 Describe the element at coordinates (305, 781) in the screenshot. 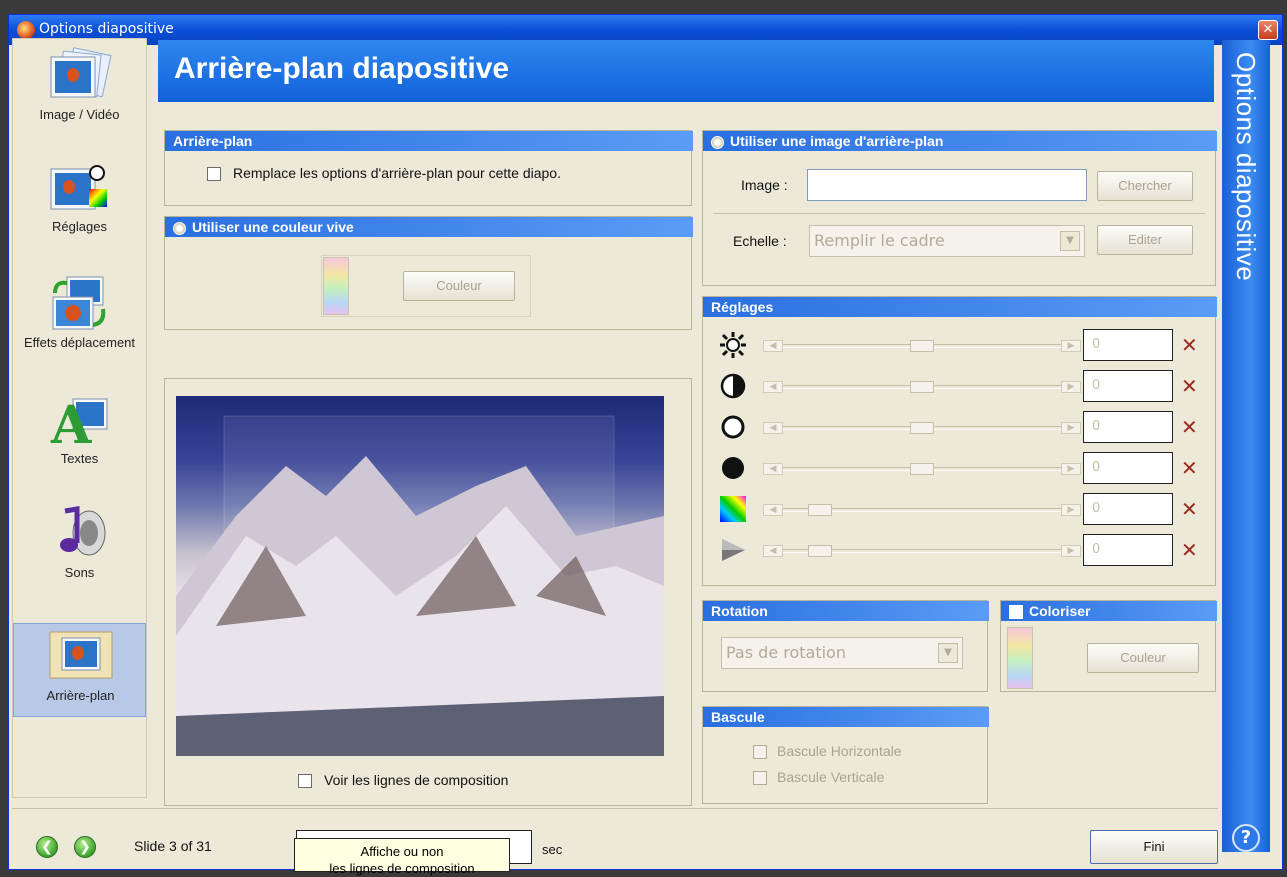

I see `composition-lines-checkbox` at that location.